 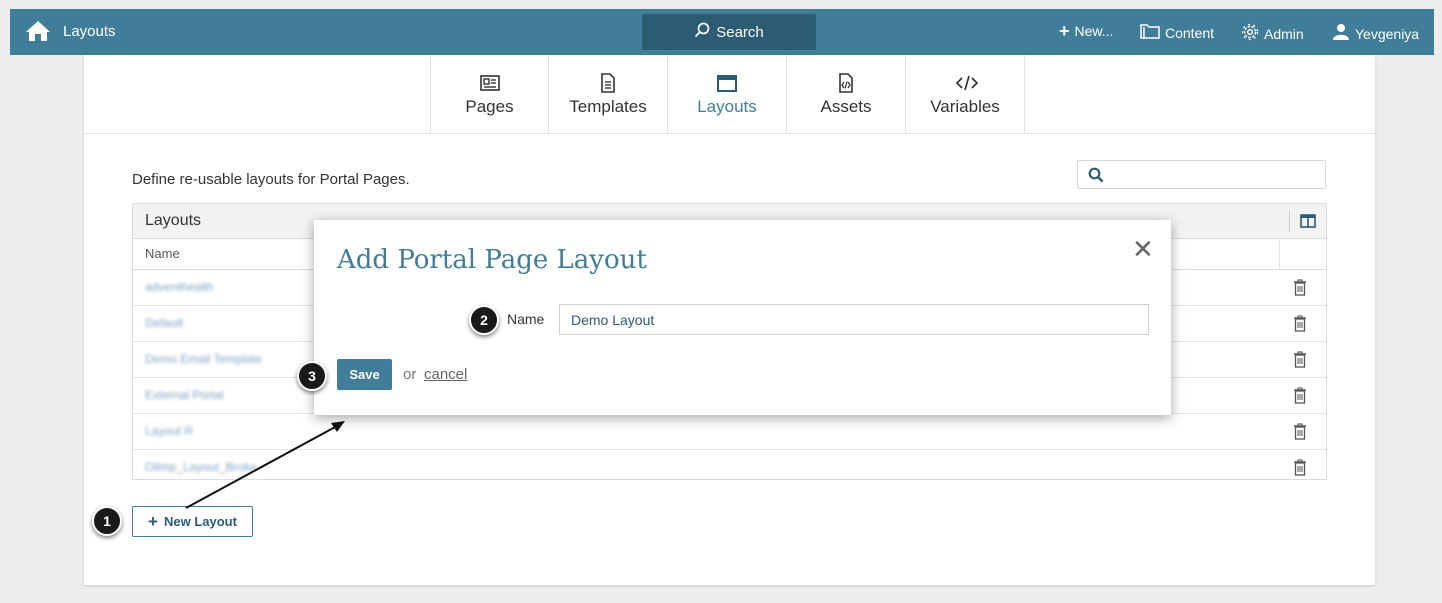 What do you see at coordinates (445, 374) in the screenshot?
I see `cancel-link: cancel` at bounding box center [445, 374].